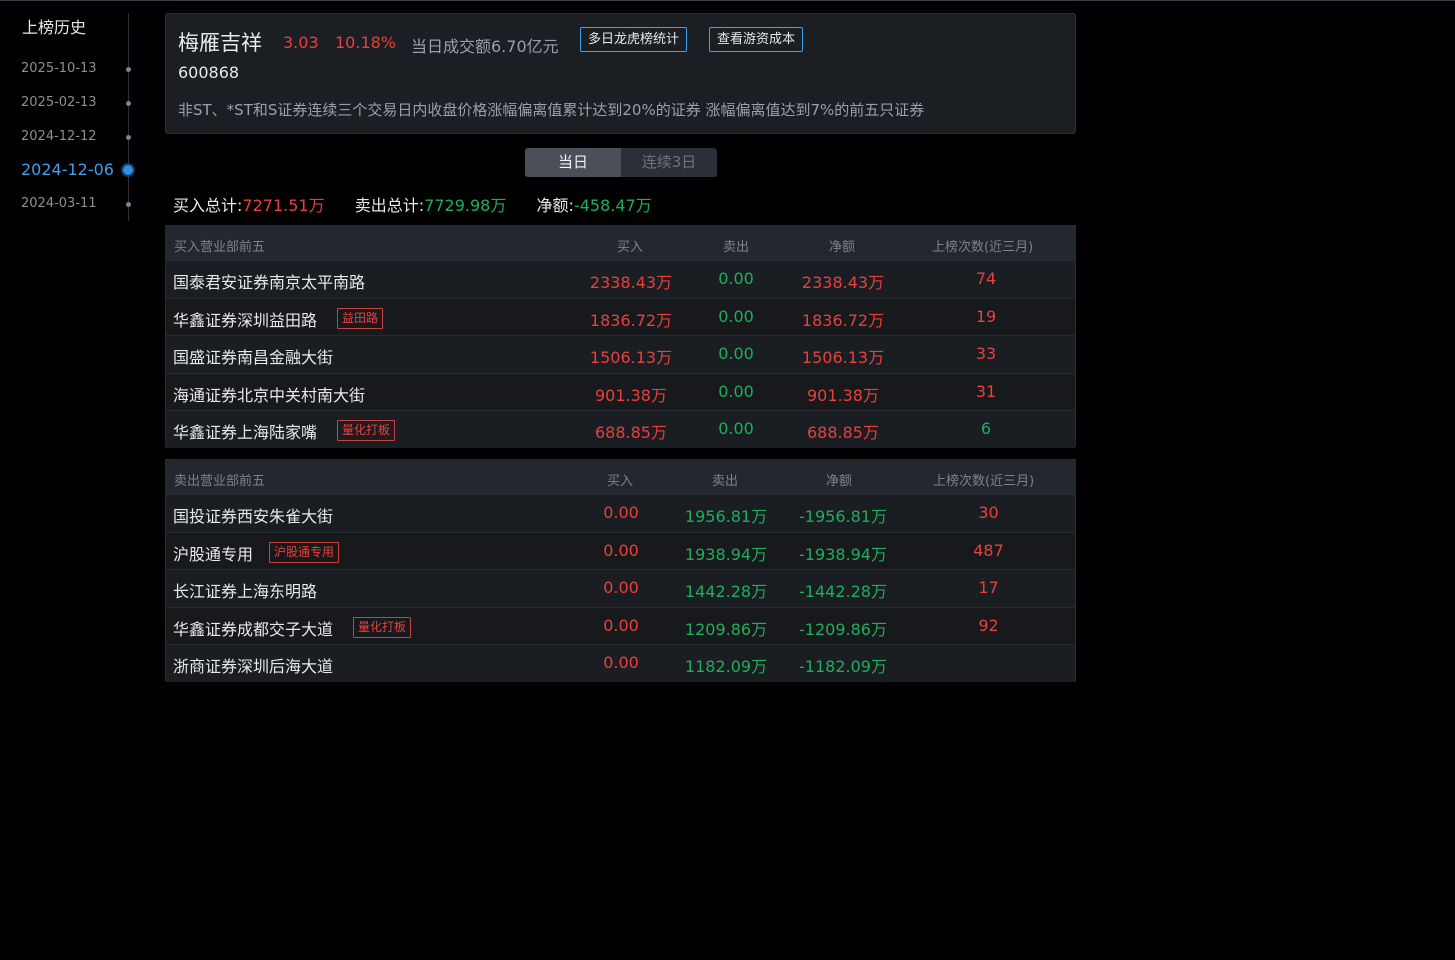  Describe the element at coordinates (269, 395) in the screenshot. I see `branch-name: 海通证券北京中关村南大街` at that location.